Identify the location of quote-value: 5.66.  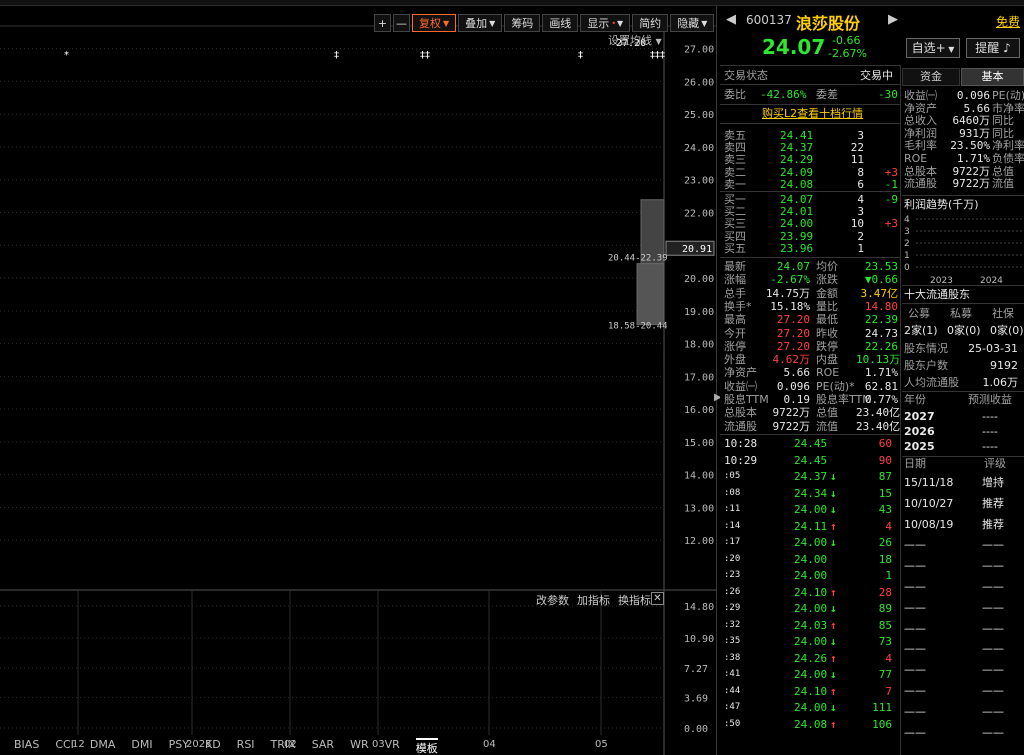
(797, 373).